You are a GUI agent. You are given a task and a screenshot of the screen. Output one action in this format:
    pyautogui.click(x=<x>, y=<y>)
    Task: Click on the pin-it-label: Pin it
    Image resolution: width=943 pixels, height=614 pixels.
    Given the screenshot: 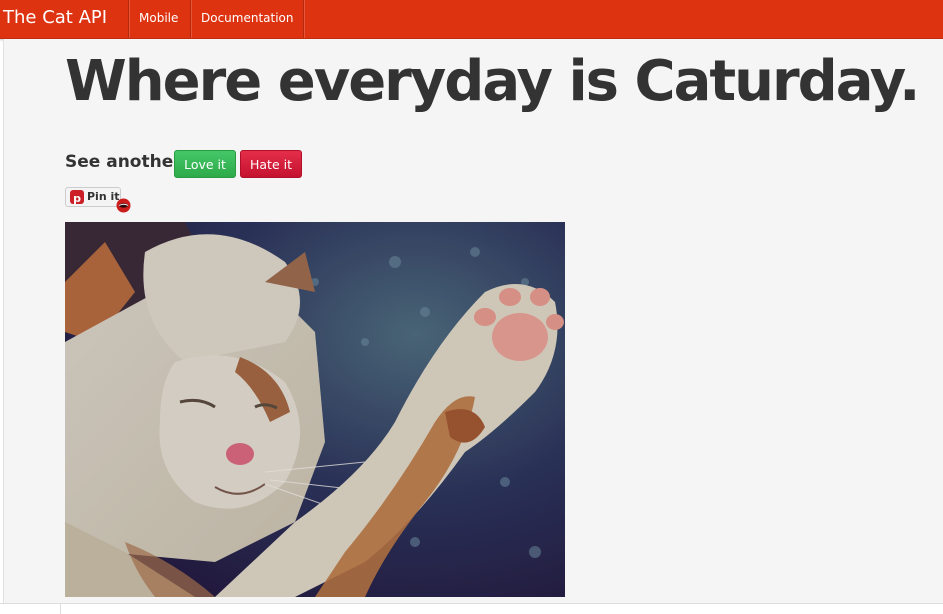 What is the action you would take?
    pyautogui.click(x=103, y=196)
    